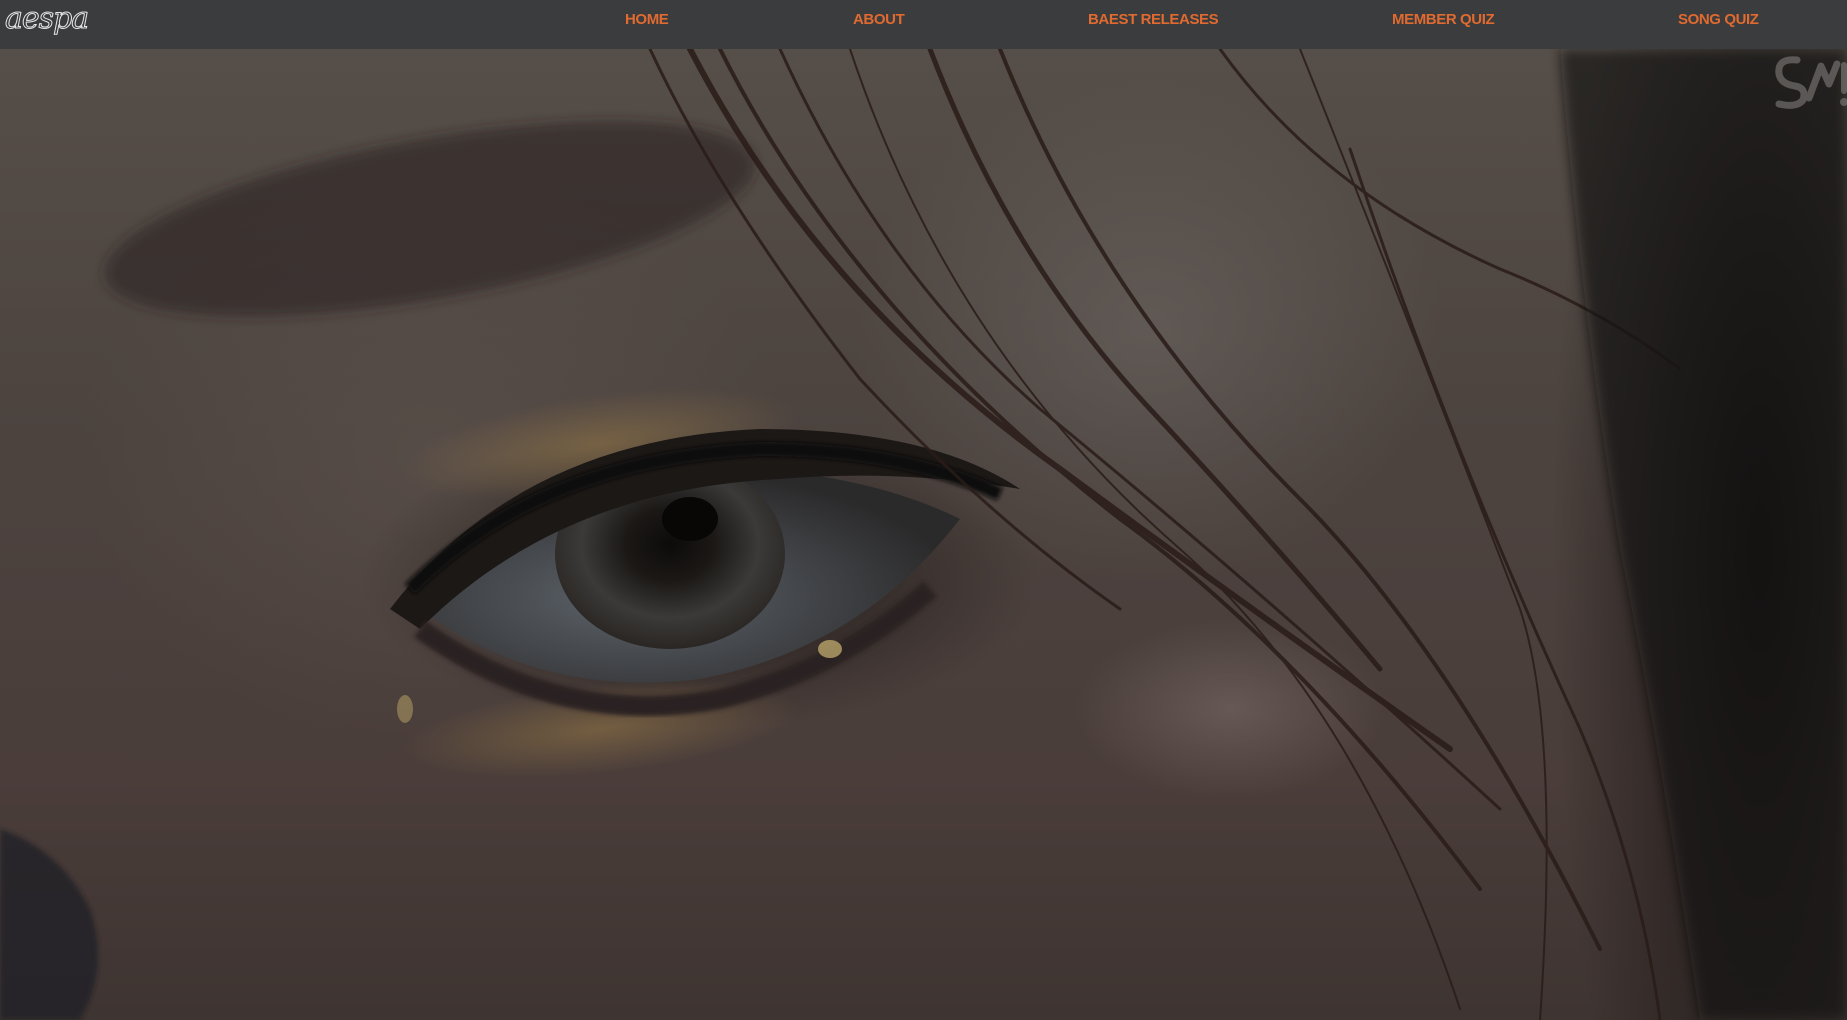 Image resolution: width=1847 pixels, height=1020 pixels. What do you see at coordinates (1153, 19) in the screenshot?
I see `nav-best-releases-link: BAEST RELEASES` at bounding box center [1153, 19].